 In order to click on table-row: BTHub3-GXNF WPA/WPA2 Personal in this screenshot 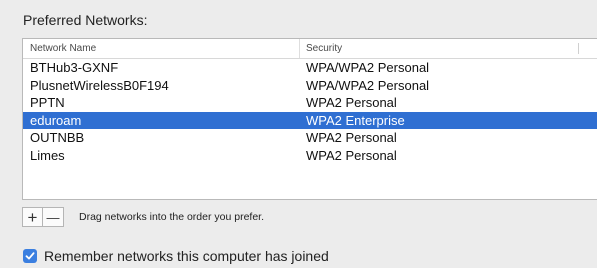, I will do `click(310, 68)`.